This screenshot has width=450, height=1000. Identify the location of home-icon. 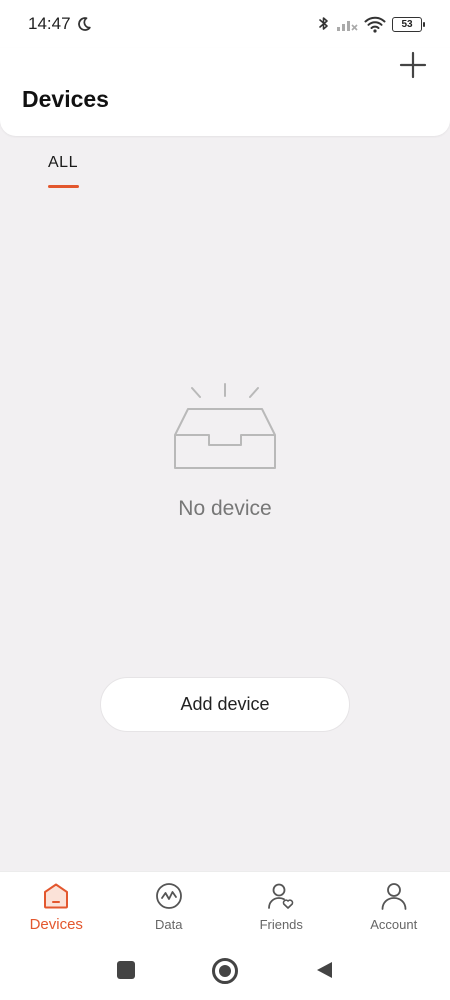
(56, 896).